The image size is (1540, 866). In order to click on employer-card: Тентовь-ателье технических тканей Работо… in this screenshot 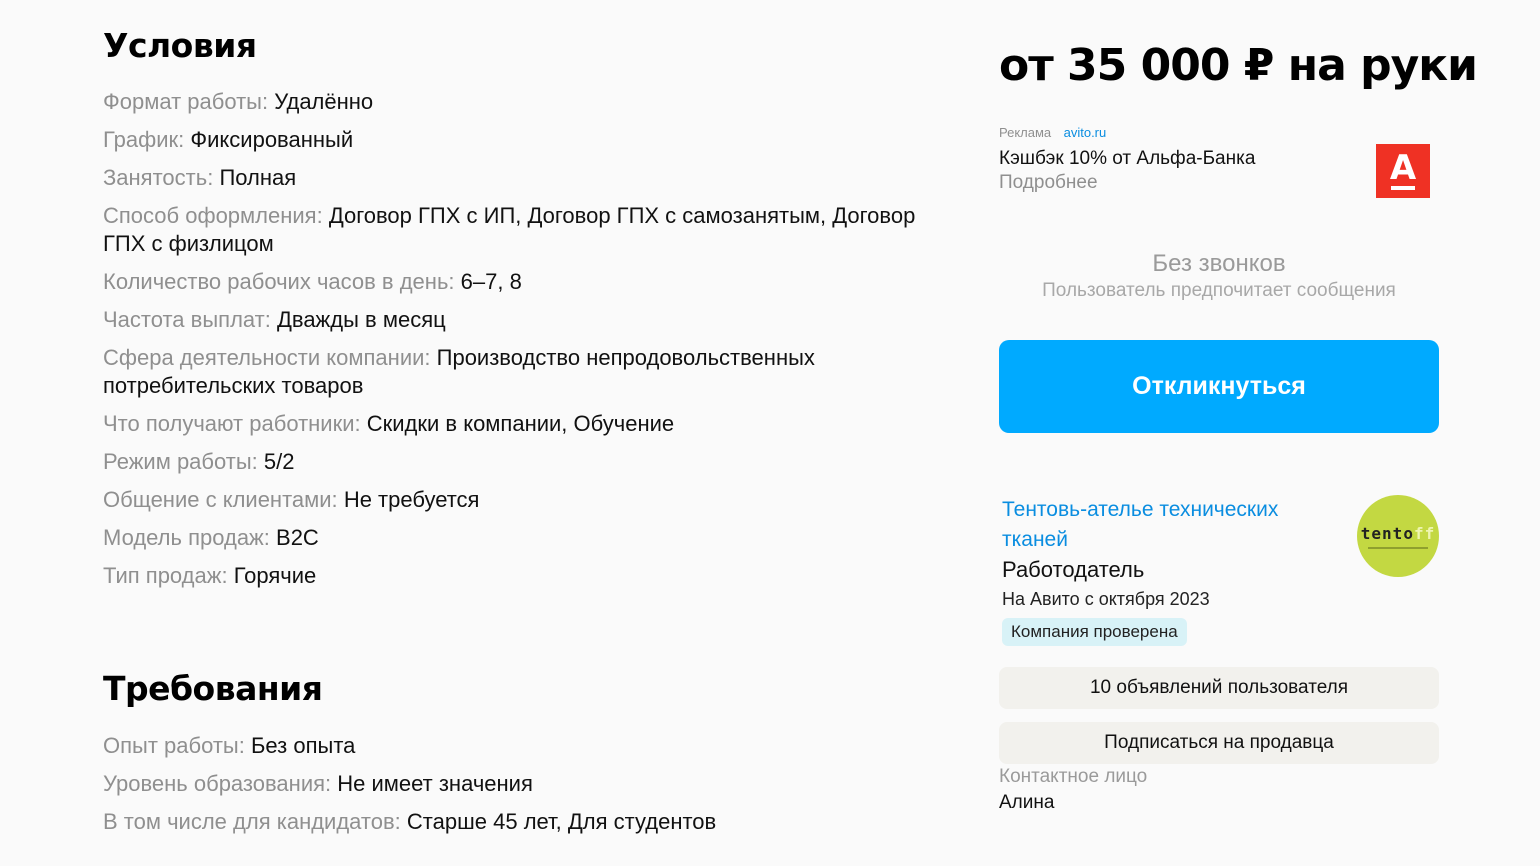, I will do `click(1220, 570)`.